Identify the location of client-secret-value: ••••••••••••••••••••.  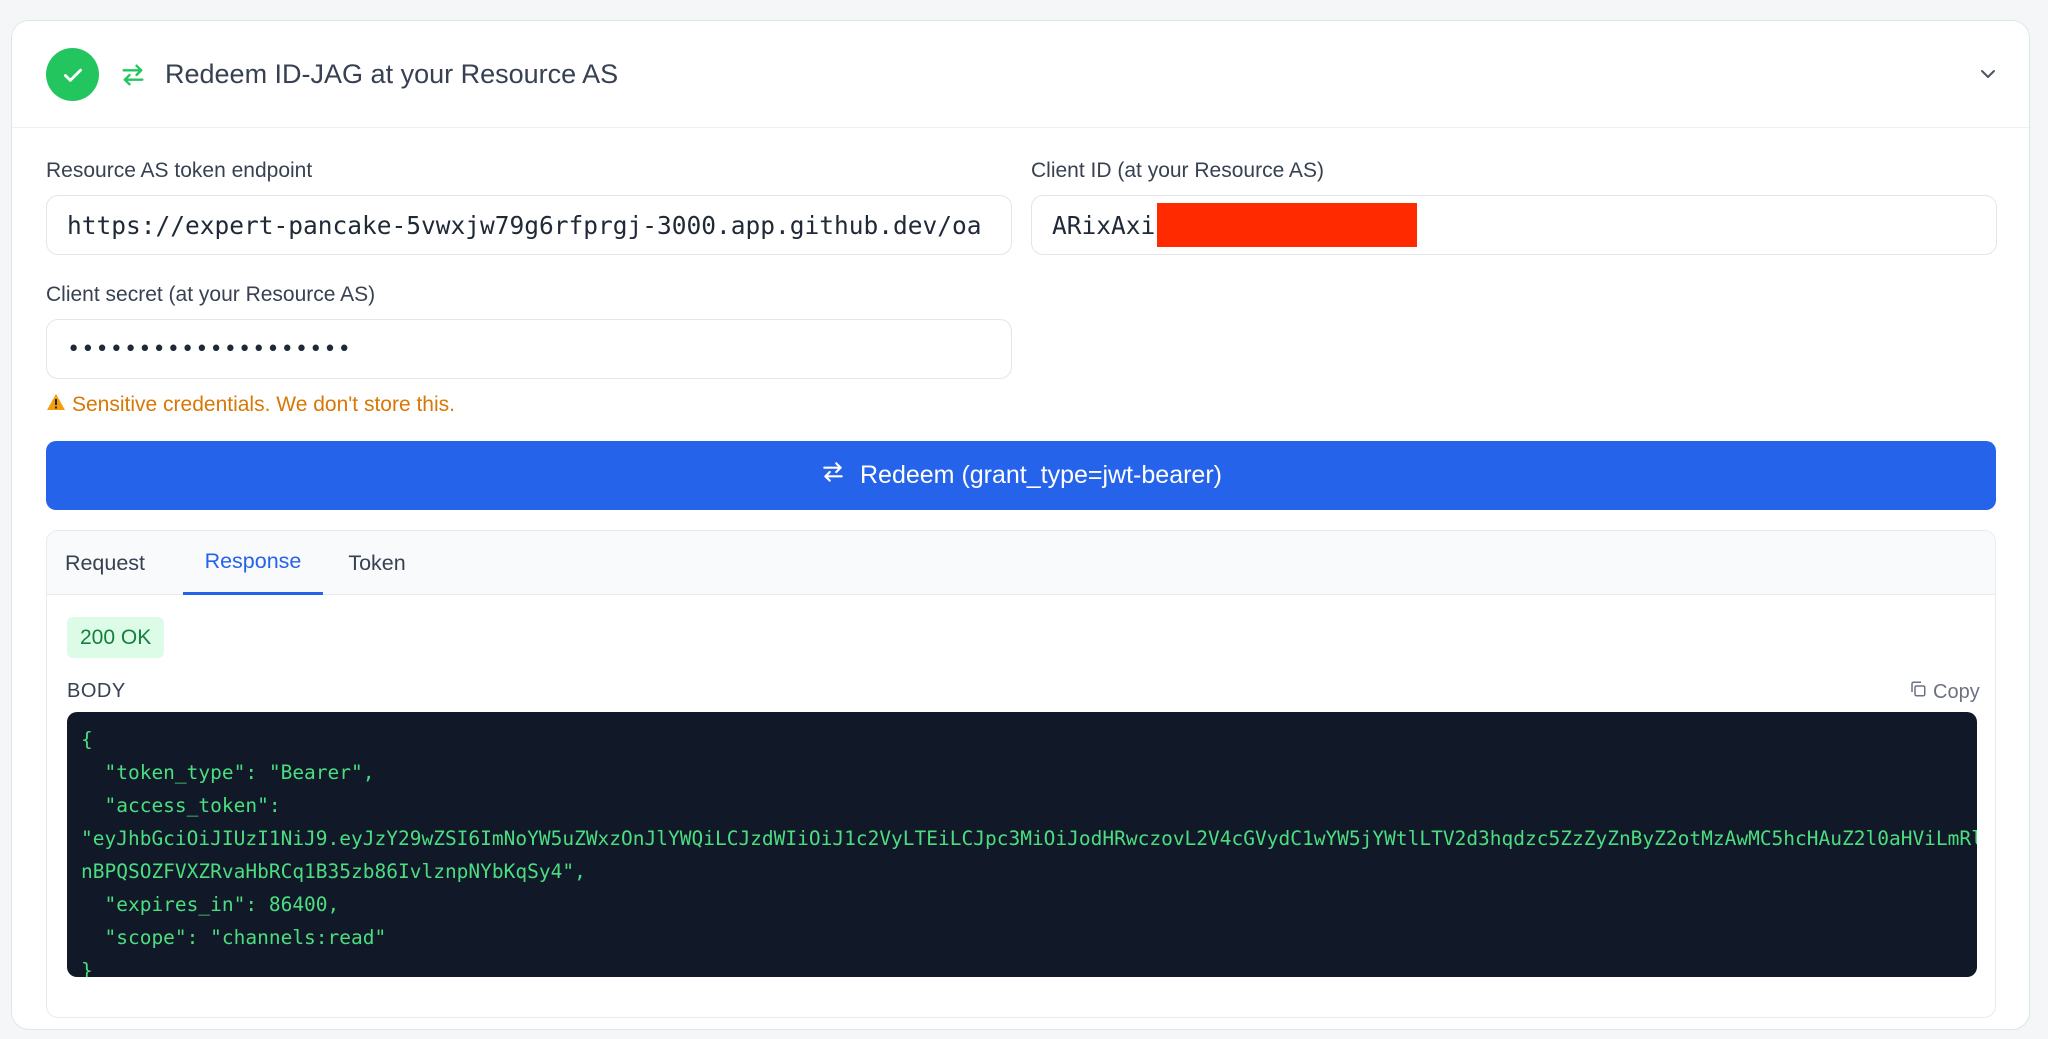
(209, 349).